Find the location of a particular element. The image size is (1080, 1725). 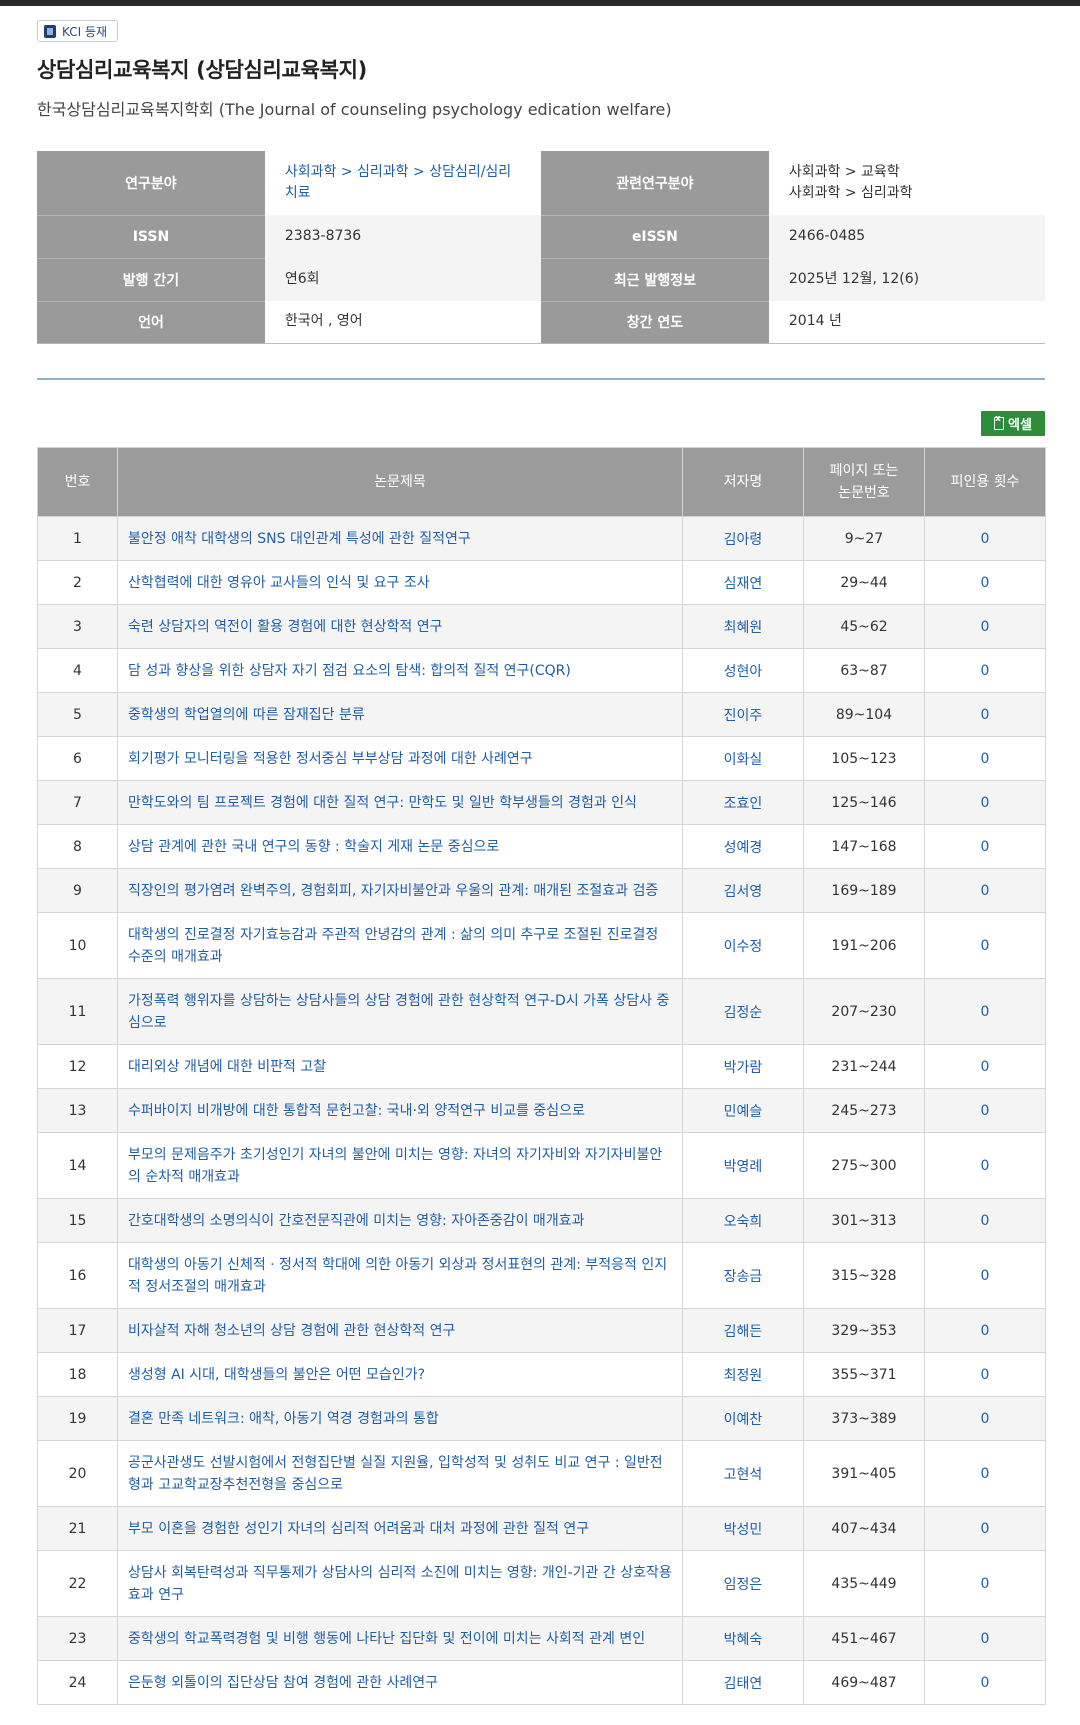

paper-title-link: 숙련 상담자의 역전이 활용 경험에 대한 현상학적 연구 is located at coordinates (400, 626).